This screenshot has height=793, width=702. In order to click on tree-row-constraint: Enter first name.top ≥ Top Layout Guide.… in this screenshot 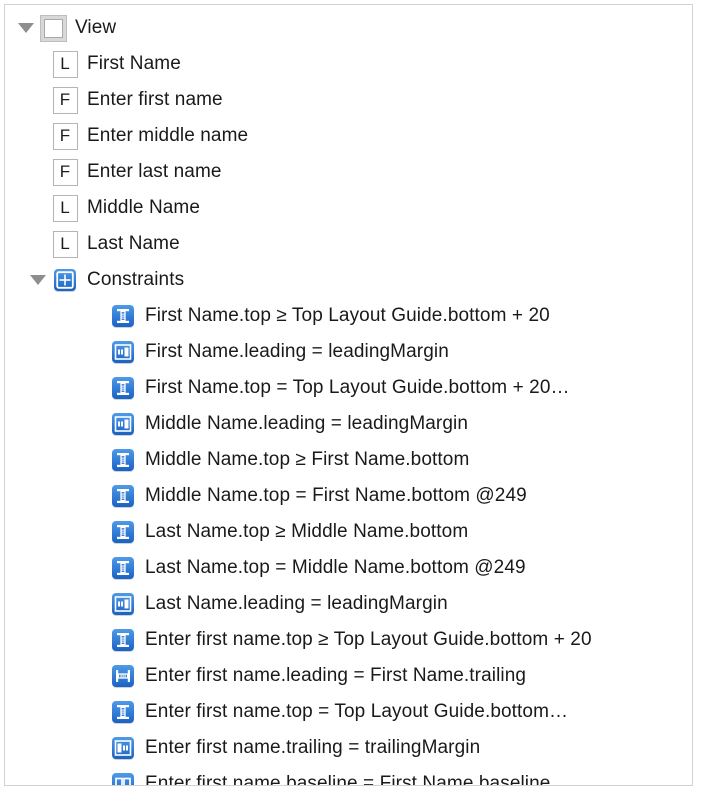, I will do `click(348, 640)`.